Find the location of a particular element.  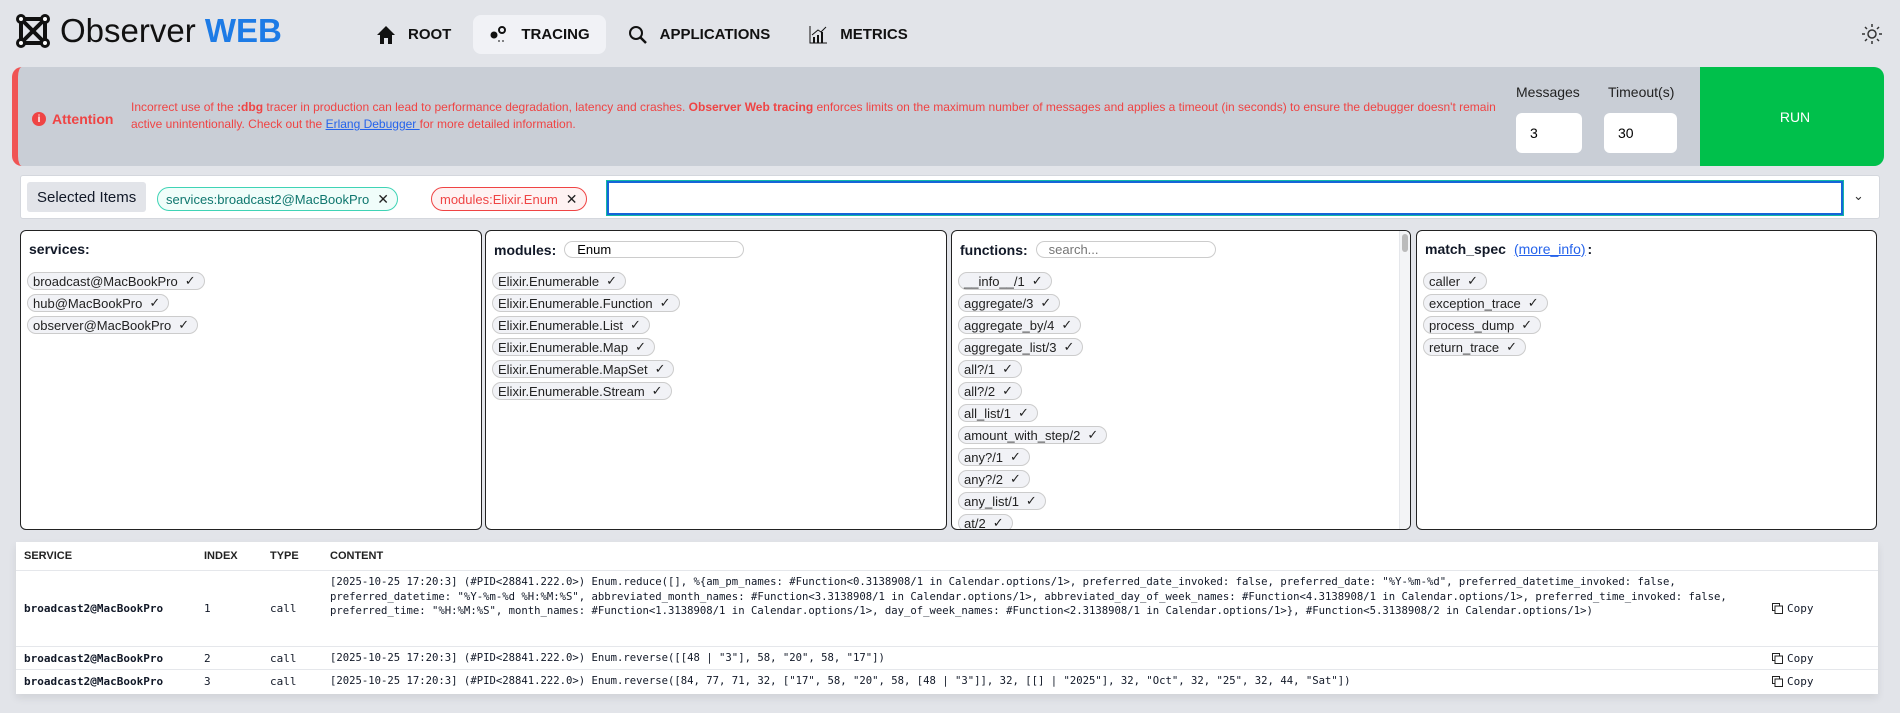

messages-label: Messages is located at coordinates (1548, 92).